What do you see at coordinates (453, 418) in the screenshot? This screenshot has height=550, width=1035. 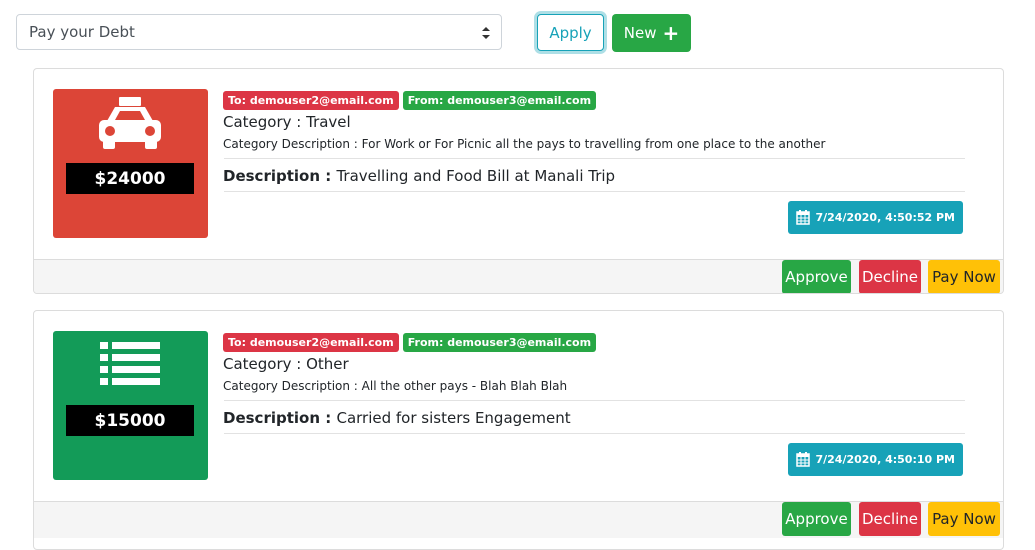 I see `description-value: Carried for sisters Engagement` at bounding box center [453, 418].